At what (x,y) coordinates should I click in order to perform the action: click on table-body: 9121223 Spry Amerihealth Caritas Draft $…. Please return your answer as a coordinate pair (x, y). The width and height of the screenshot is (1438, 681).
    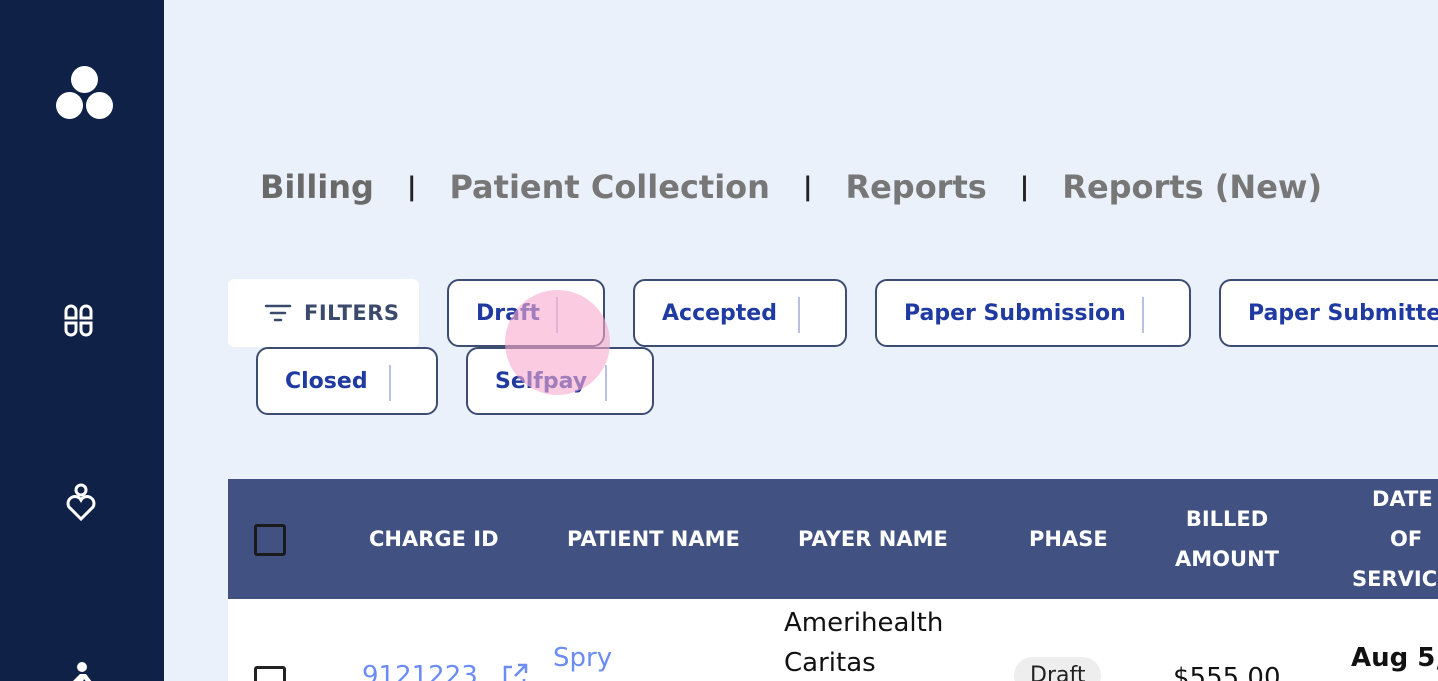
    Looking at the image, I should click on (833, 640).